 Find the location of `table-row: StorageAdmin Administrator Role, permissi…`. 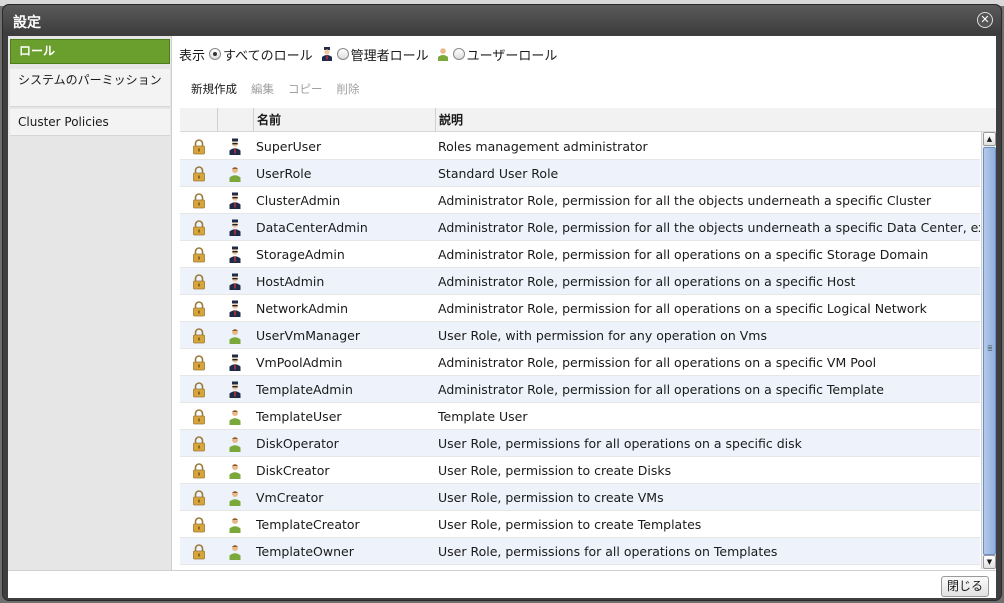

table-row: StorageAdmin Administrator Role, permissi… is located at coordinates (580, 254).